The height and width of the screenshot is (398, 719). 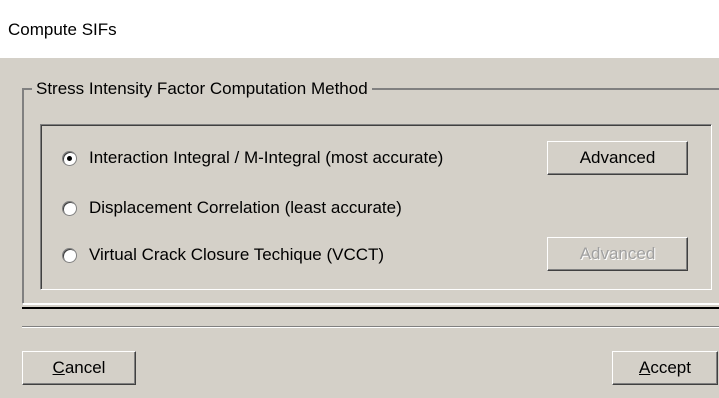 I want to click on window-title: Compute SIFs, so click(x=62, y=29).